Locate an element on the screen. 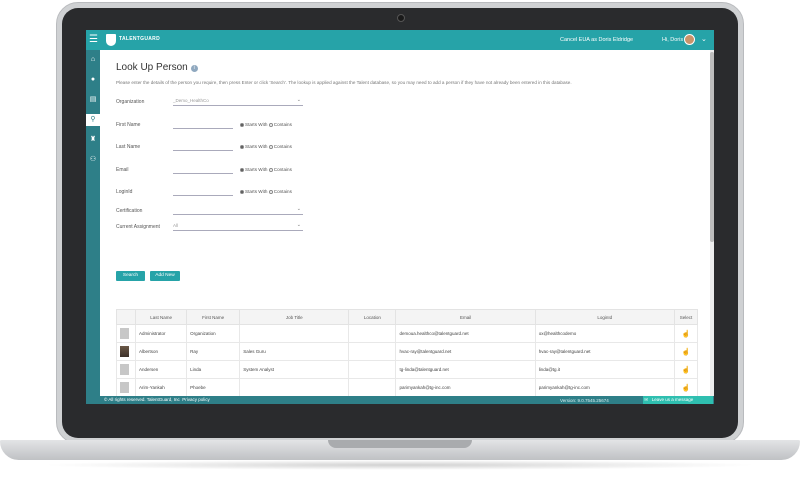 The height and width of the screenshot is (479, 800). row-email: demoua.healthco@talentguard.net is located at coordinates (465, 333).